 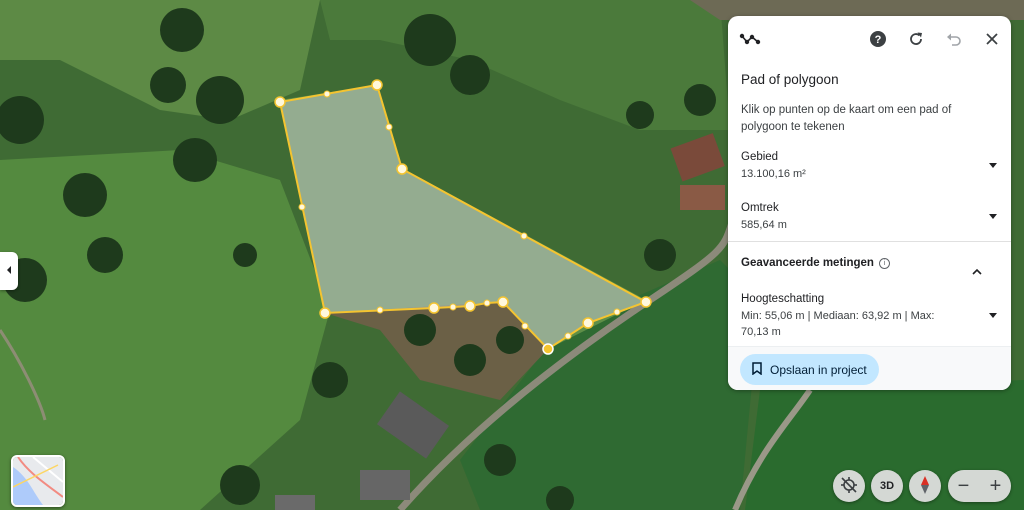 I want to click on chevron-left-icon, so click(x=9, y=271).